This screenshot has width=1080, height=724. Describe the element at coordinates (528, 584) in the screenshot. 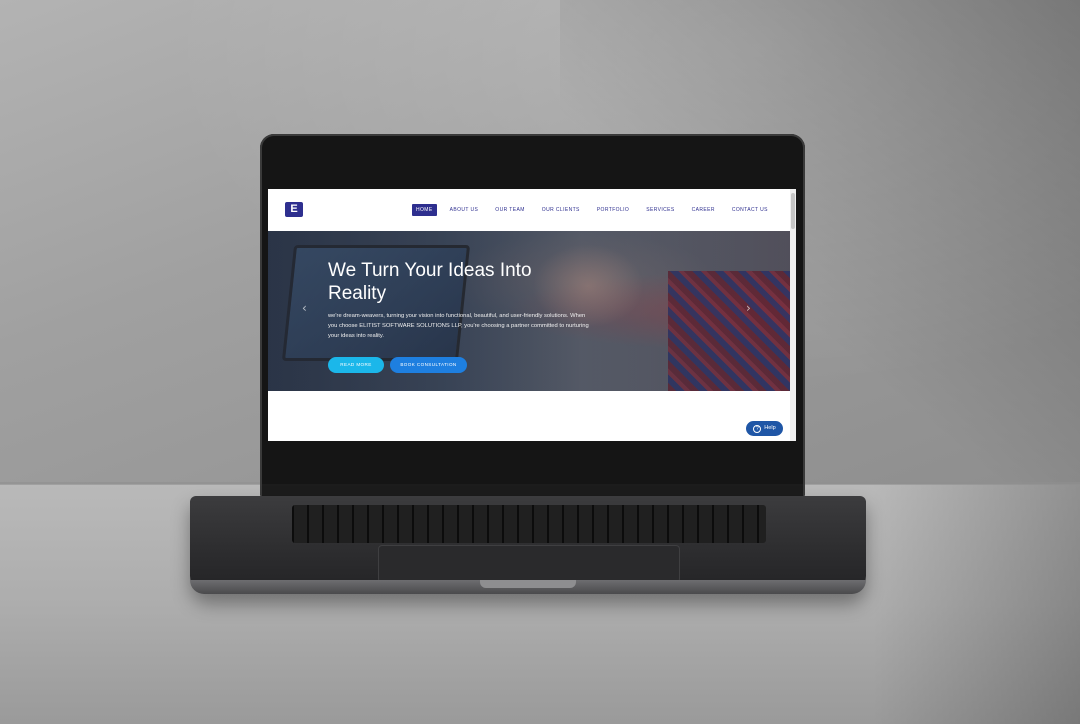

I see `laptop-notch` at that location.